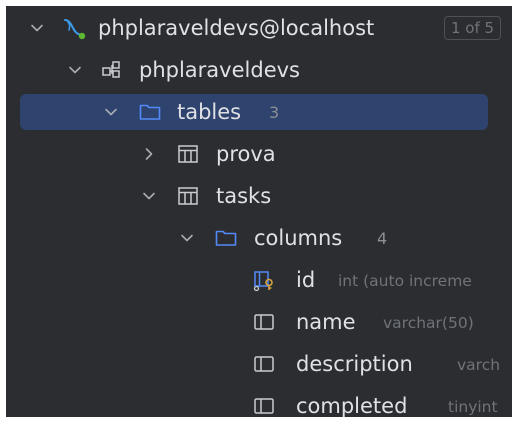 Image resolution: width=518 pixels, height=423 pixels. I want to click on chevron-right-icon, so click(149, 154).